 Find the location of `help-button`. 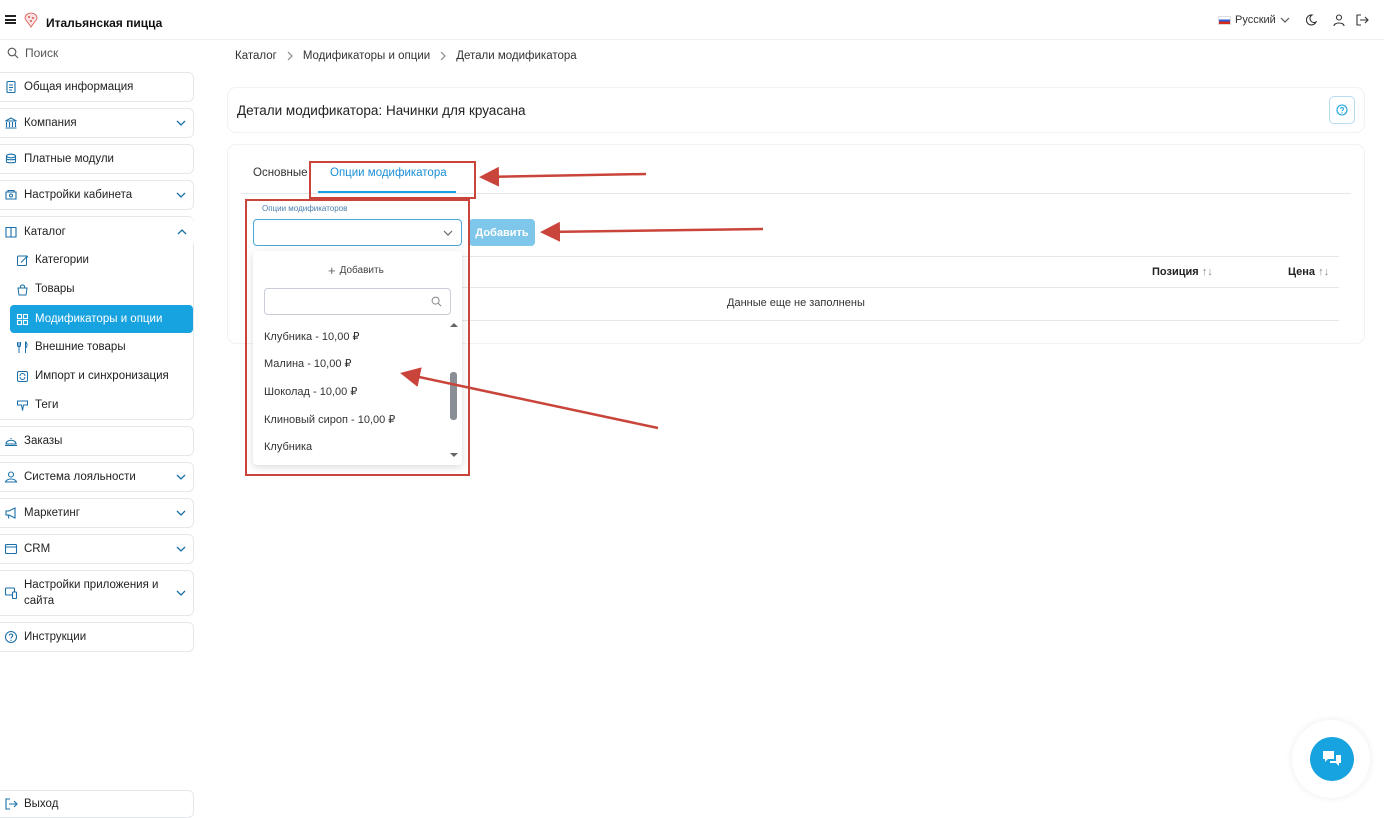

help-button is located at coordinates (1342, 110).